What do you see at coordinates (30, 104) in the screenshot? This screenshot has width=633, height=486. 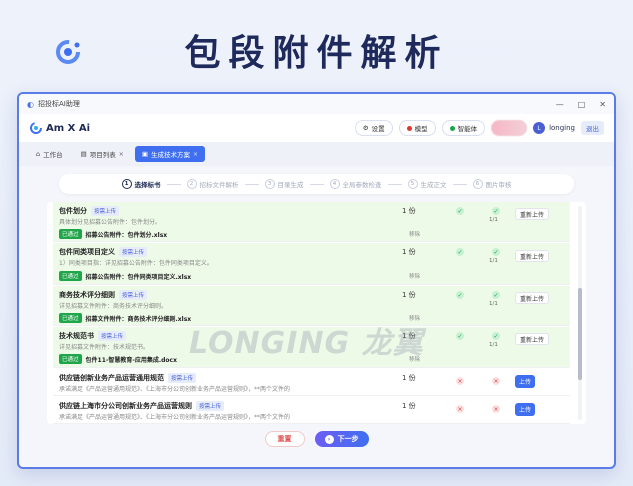 I see `app-small-icon: ◐` at bounding box center [30, 104].